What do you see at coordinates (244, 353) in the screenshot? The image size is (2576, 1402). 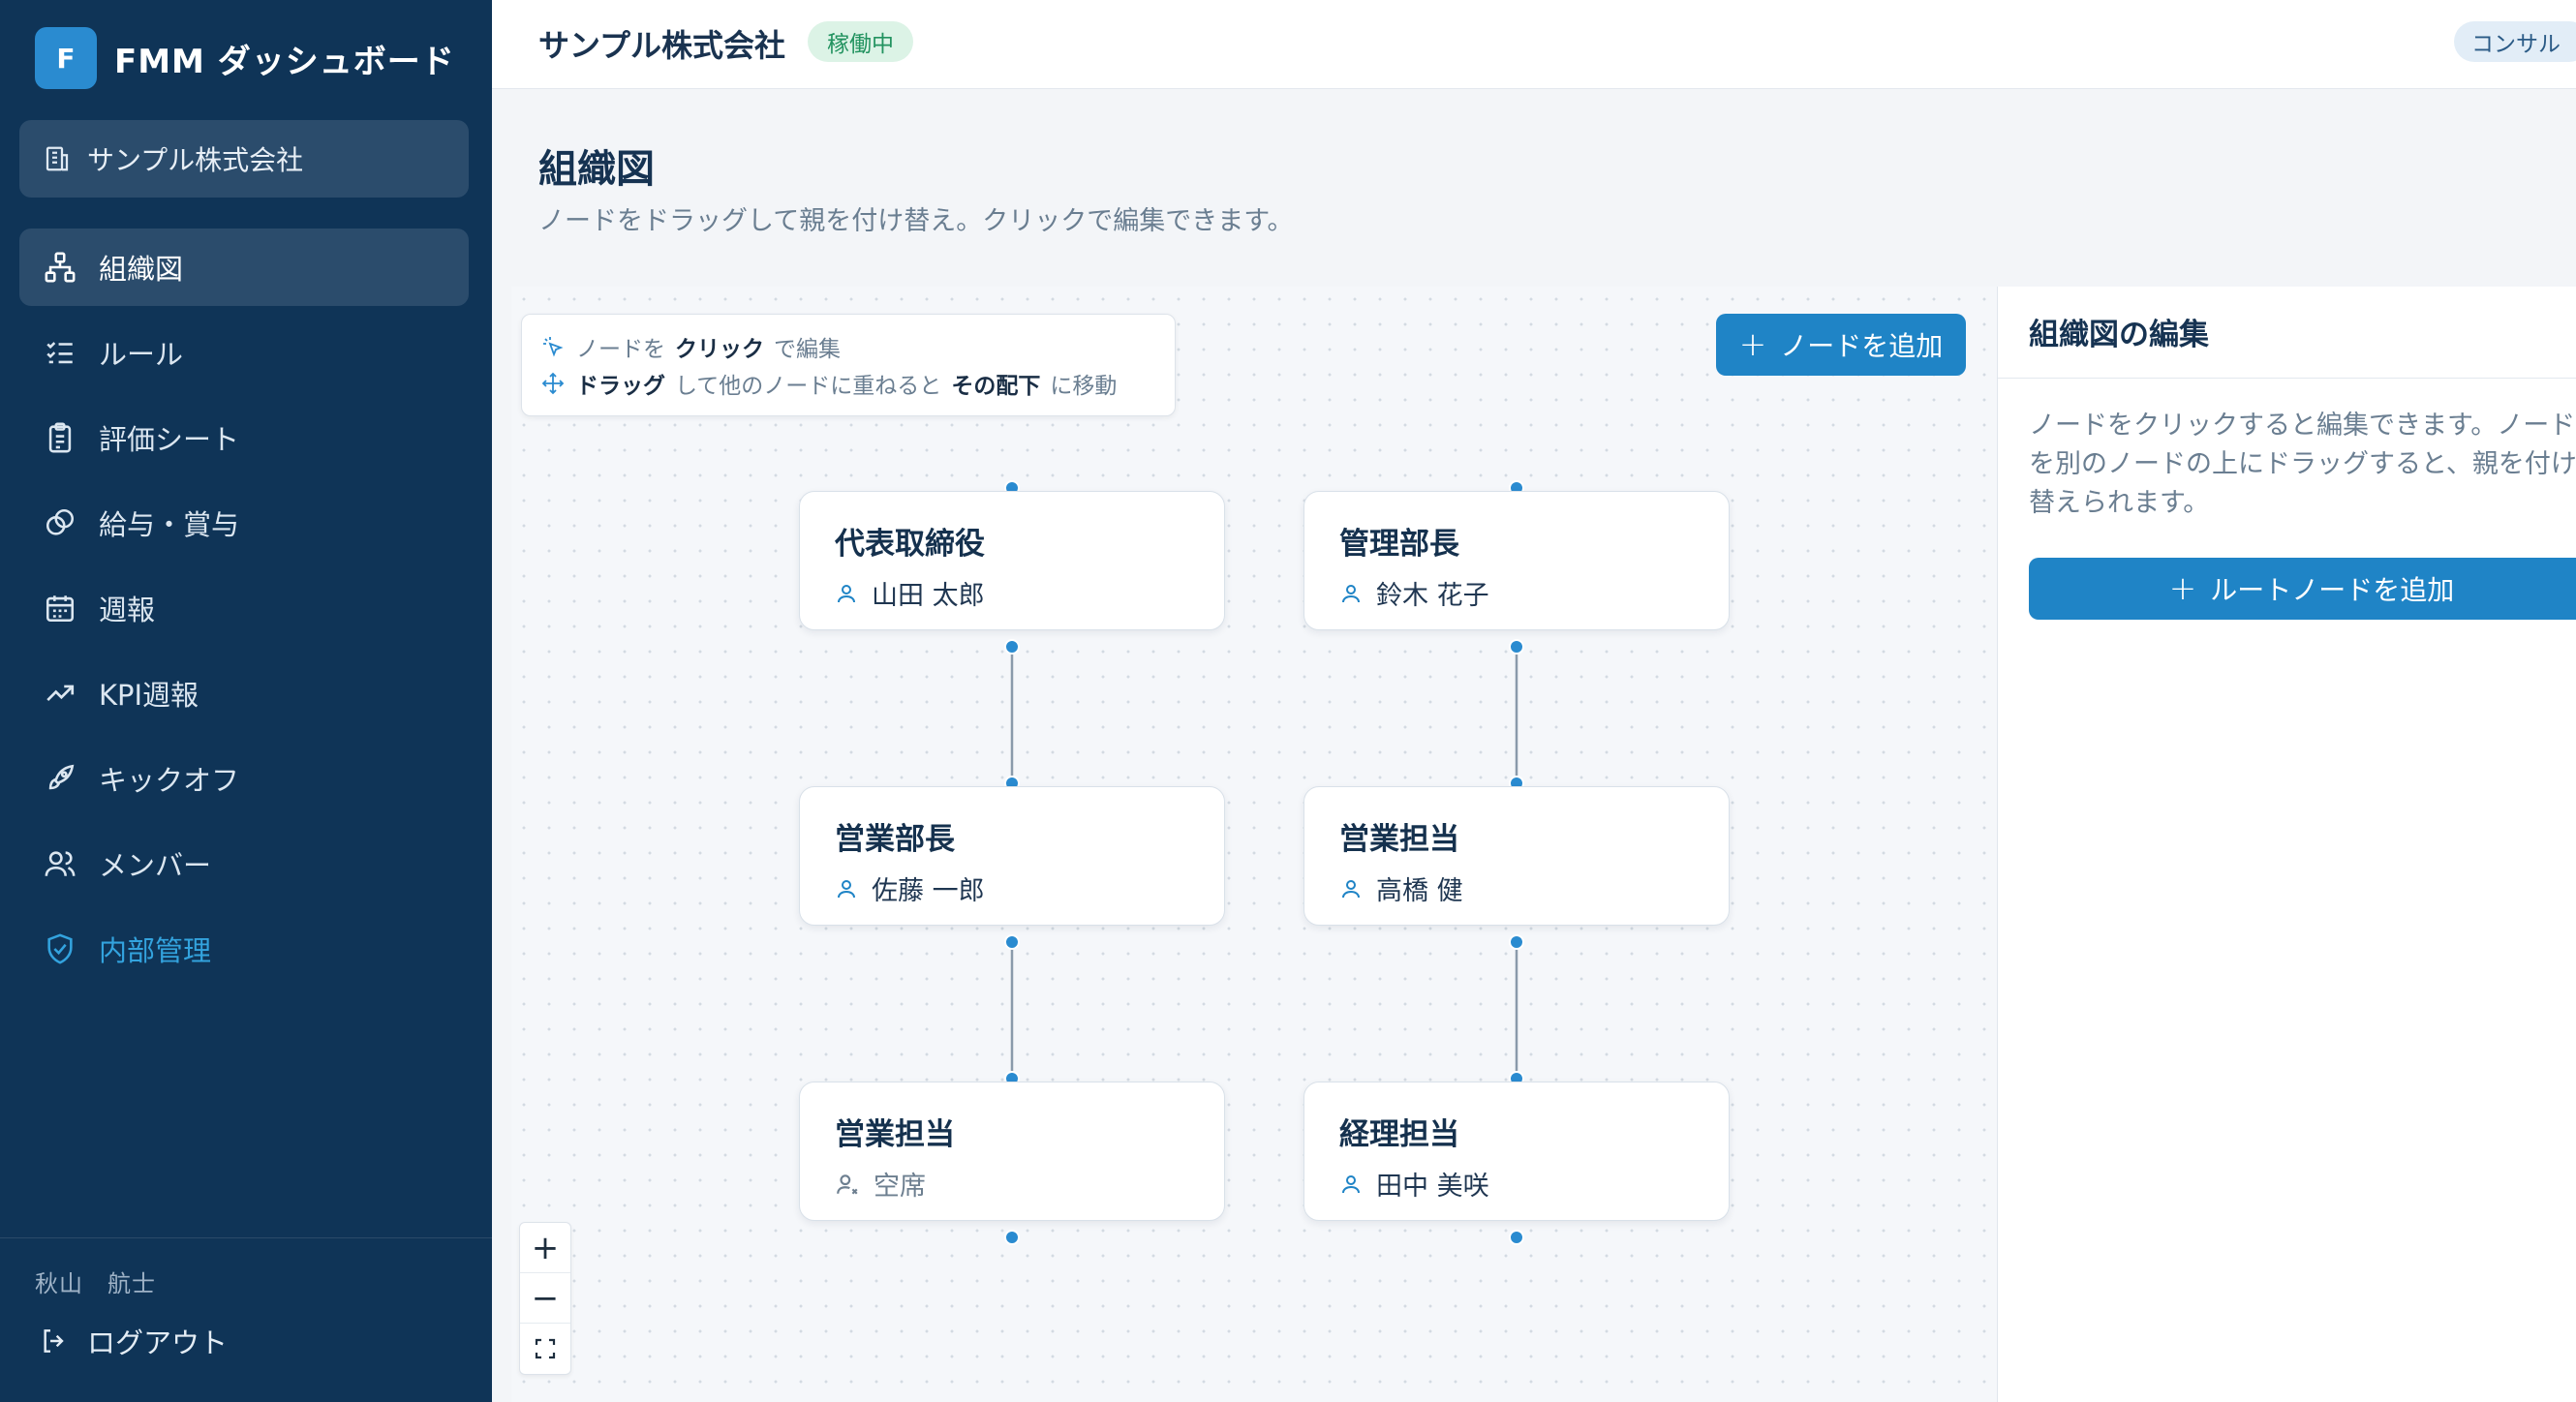 I see `sidebar-item-rules: ルール` at bounding box center [244, 353].